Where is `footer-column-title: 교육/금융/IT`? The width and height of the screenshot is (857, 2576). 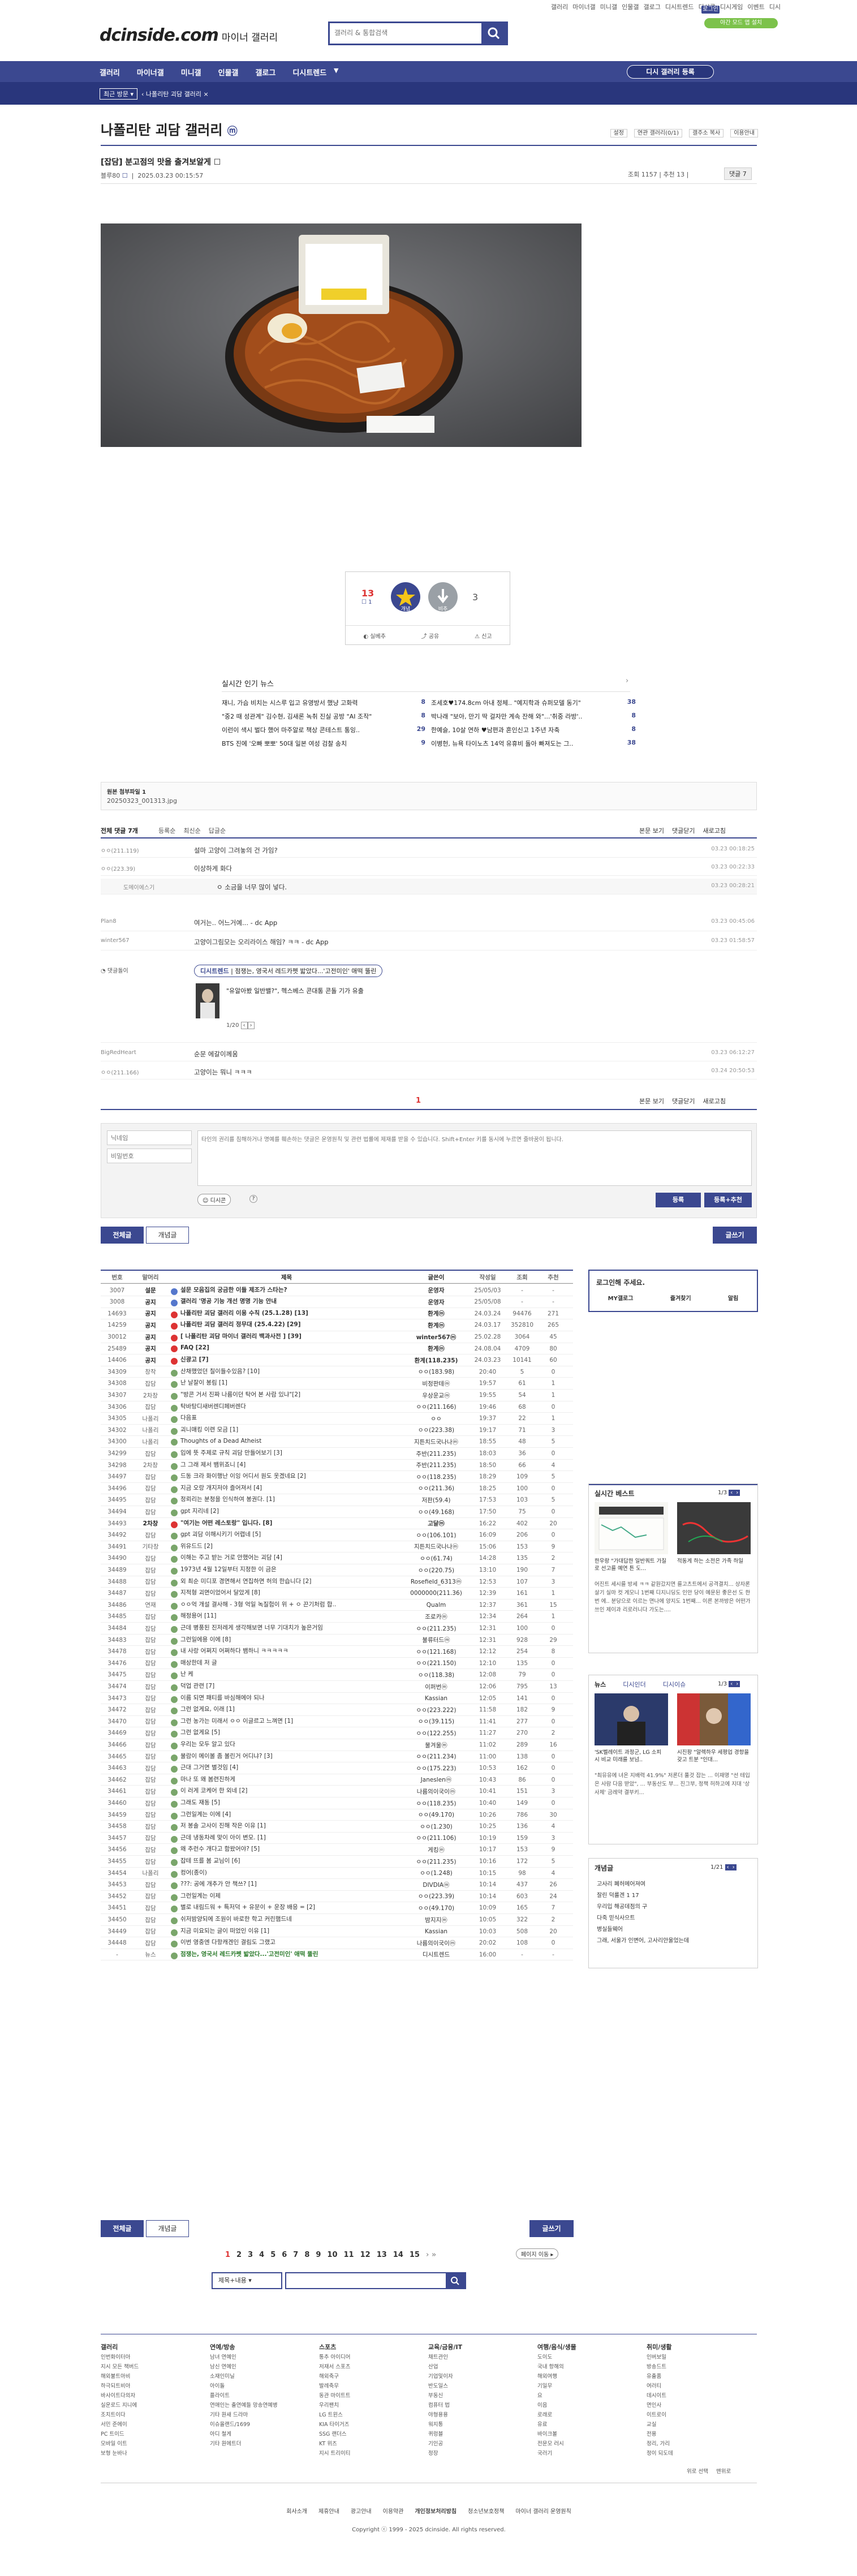
footer-column-title: 교육/금융/IT is located at coordinates (445, 2347).